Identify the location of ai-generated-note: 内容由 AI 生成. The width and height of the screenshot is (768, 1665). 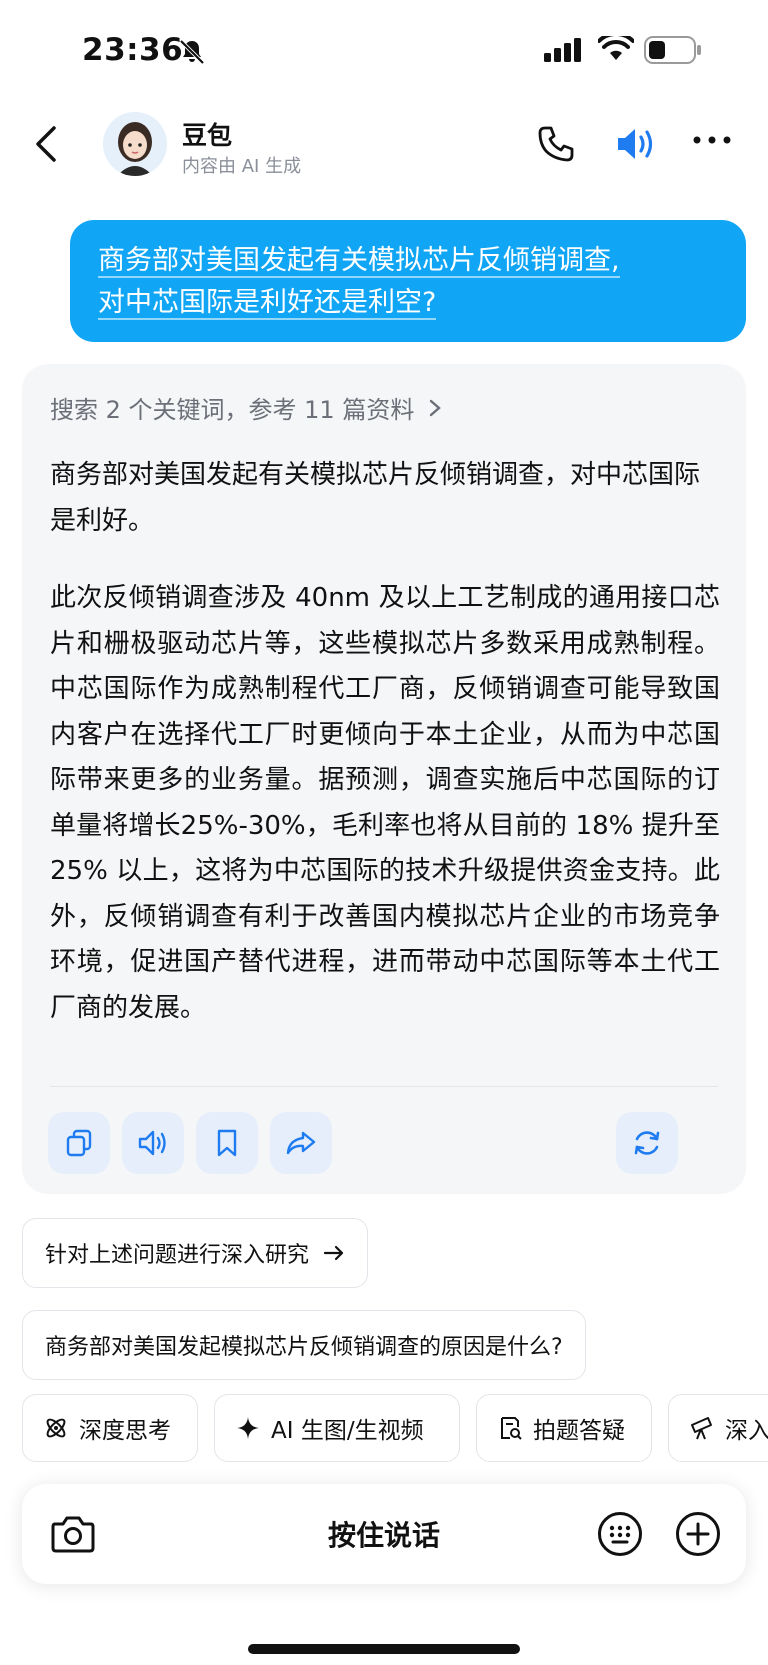
(242, 166).